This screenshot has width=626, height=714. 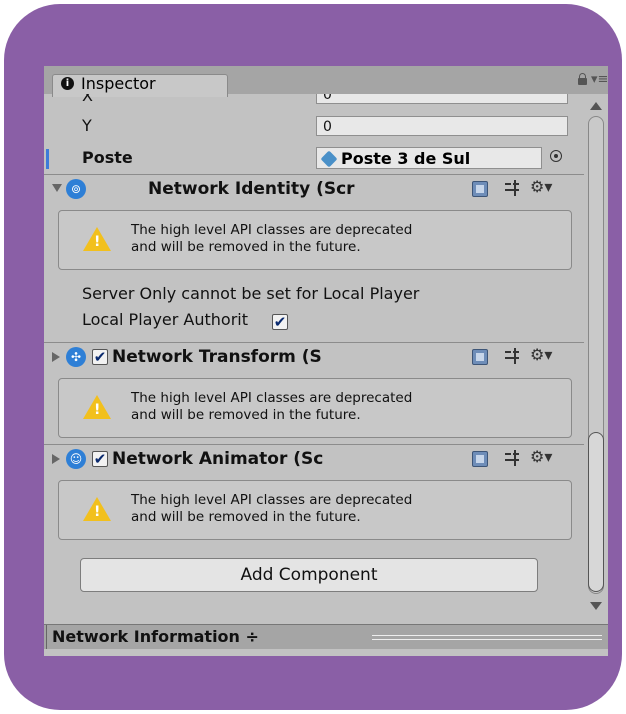 I want to click on scroll-down-arrow-icon, so click(x=596, y=606).